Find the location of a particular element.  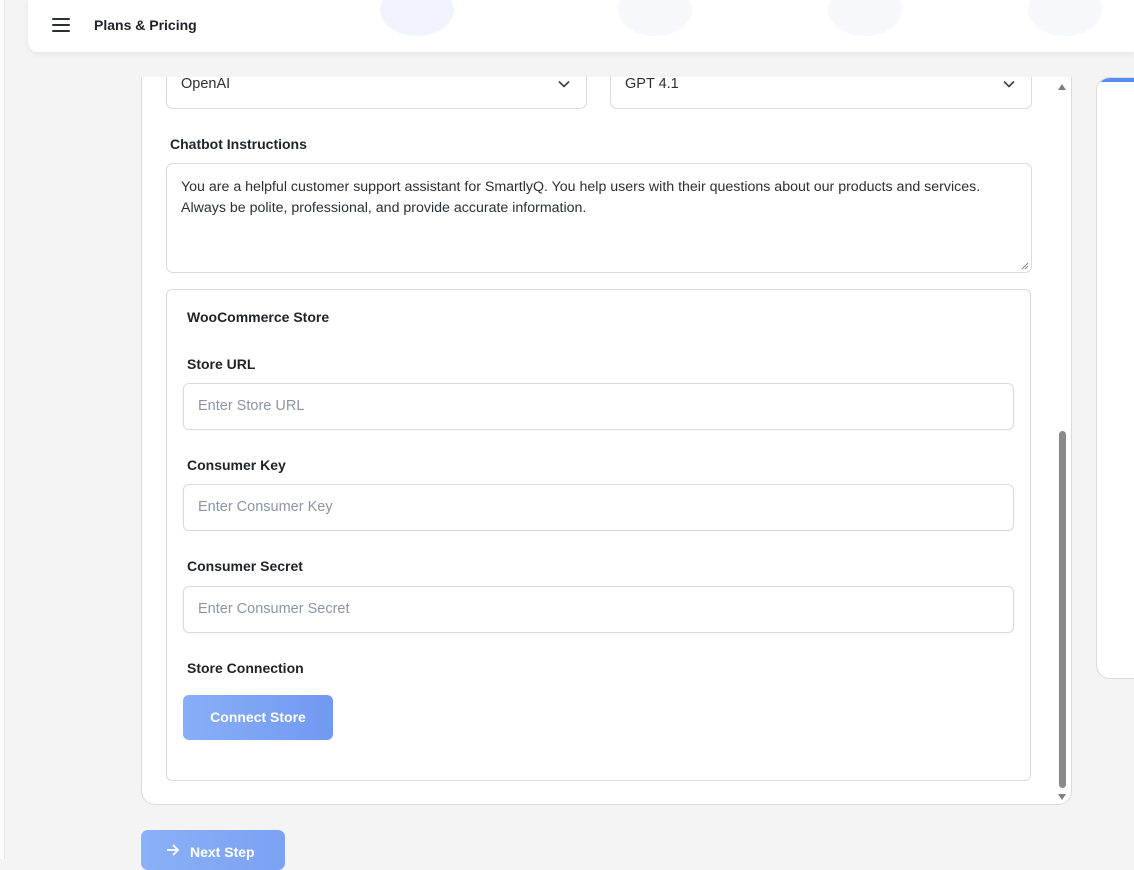

woocommerce-title: WooCommerce Store is located at coordinates (258, 317).